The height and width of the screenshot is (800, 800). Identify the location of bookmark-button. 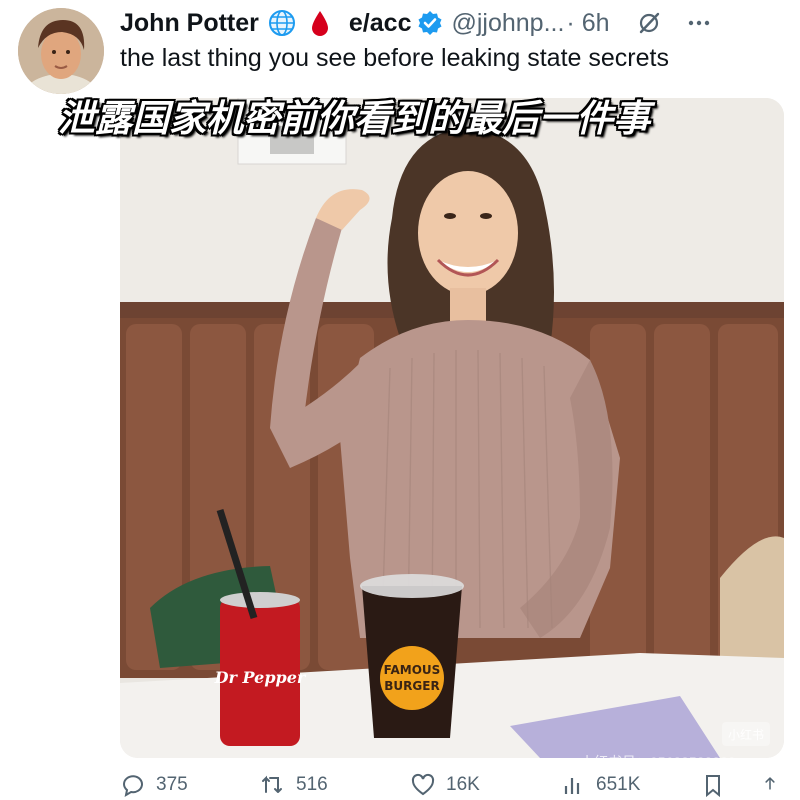
(730, 785).